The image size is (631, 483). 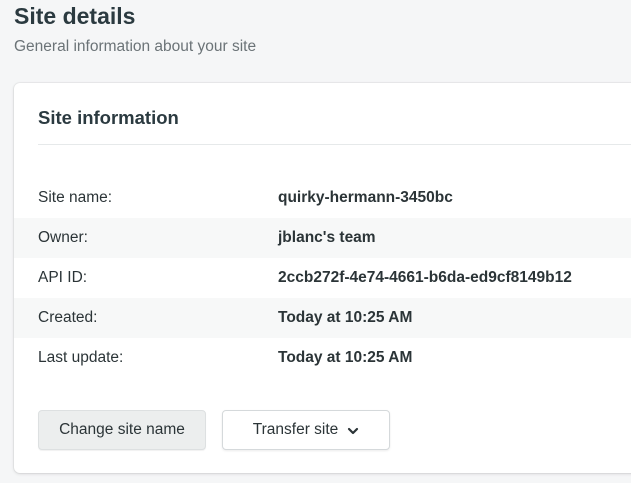 I want to click on change-site-name-label: Change site name, so click(x=122, y=429).